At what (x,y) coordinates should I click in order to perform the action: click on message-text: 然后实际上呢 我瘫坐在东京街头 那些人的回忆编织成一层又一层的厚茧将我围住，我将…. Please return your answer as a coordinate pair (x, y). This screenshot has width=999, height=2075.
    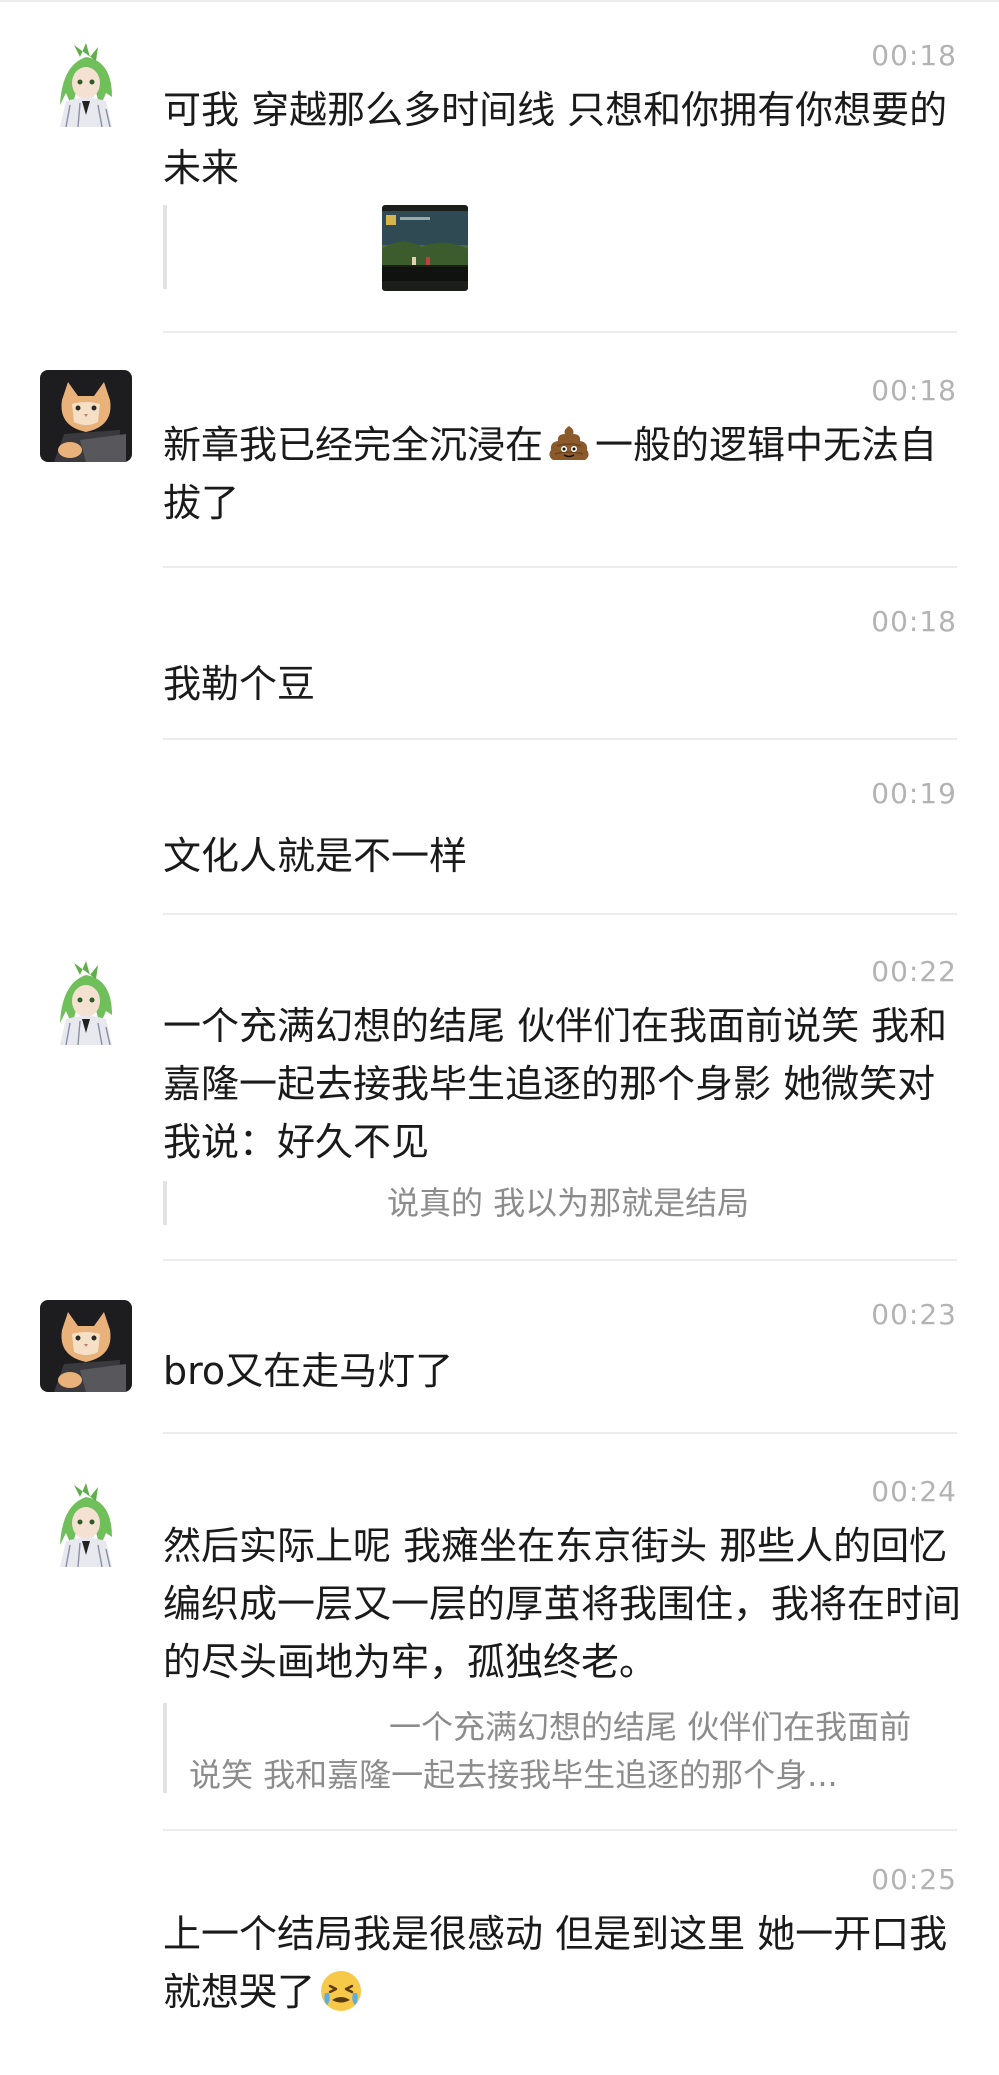
    Looking at the image, I should click on (562, 1604).